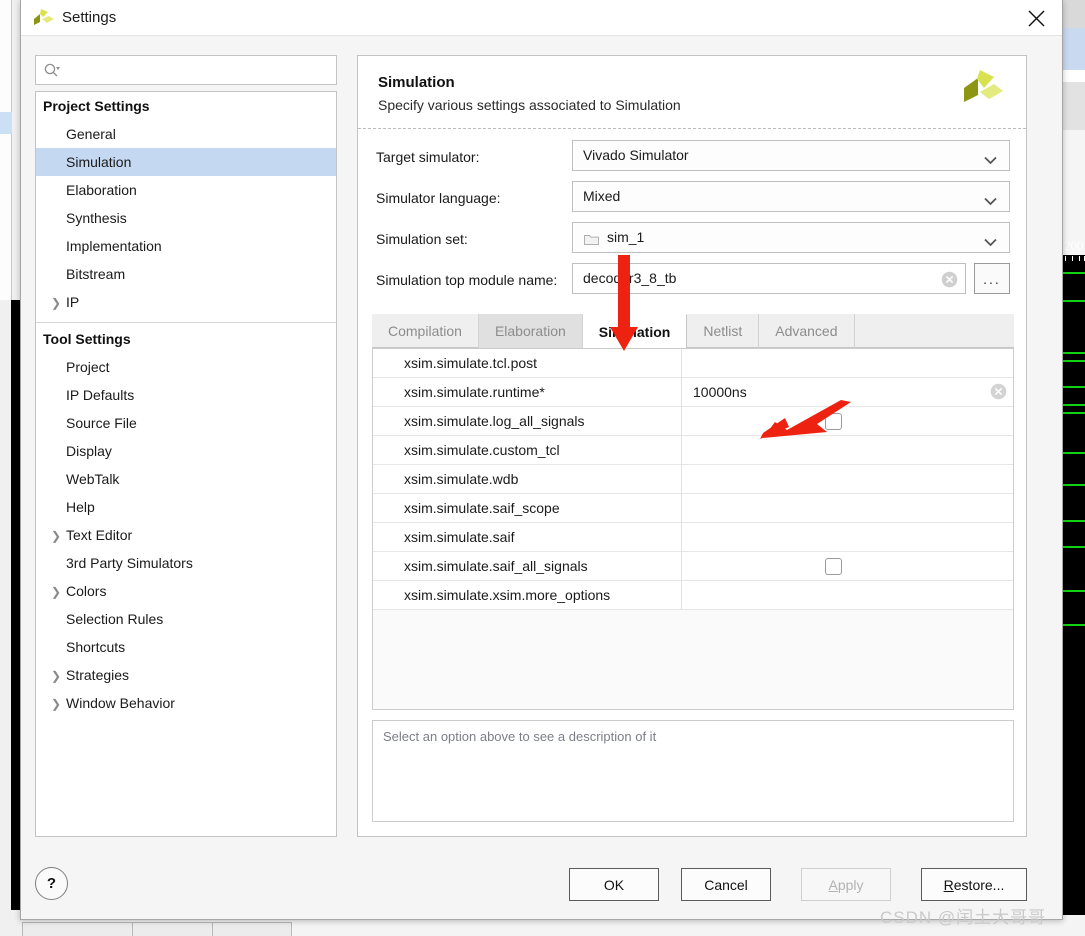 This screenshot has height=936, width=1085. What do you see at coordinates (693, 508) in the screenshot?
I see `table-row: xsim.simulate.saif_scope` at bounding box center [693, 508].